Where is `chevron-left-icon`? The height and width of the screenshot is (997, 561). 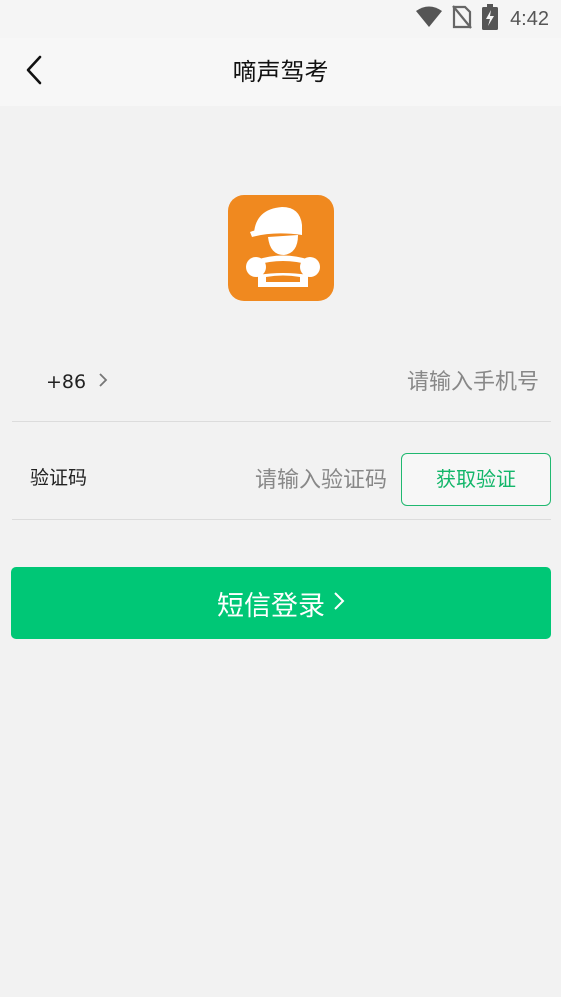 chevron-left-icon is located at coordinates (34, 72).